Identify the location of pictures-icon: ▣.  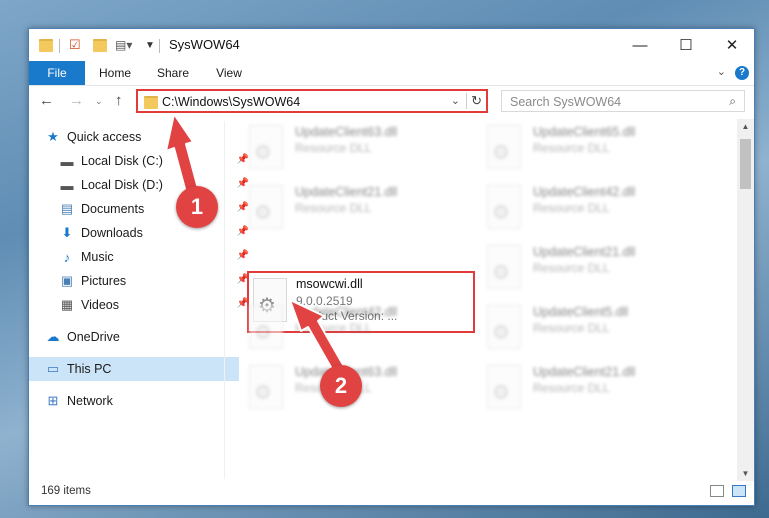
(67, 280).